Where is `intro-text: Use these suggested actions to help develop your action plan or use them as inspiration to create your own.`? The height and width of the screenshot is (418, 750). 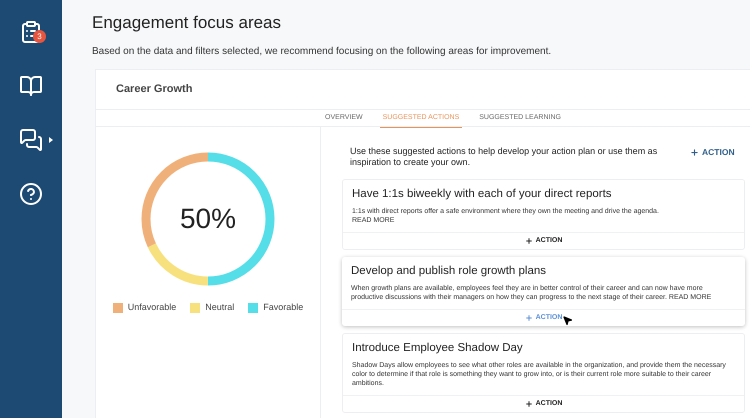
intro-text: Use these suggested actions to help develop your action plan or use them as inspiration to create your own. is located at coordinates (504, 157).